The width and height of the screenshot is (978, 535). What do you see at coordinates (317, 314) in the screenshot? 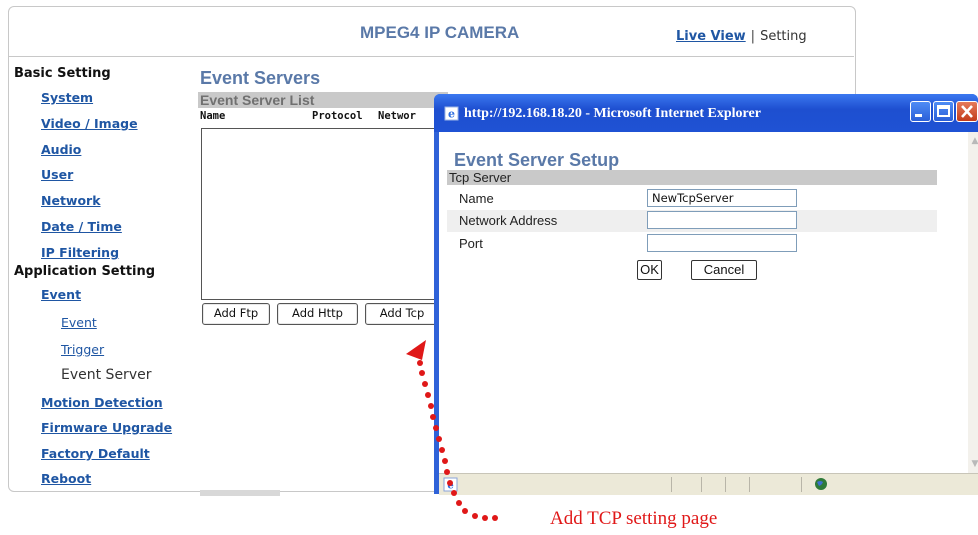
I see `add-http-button: Add Http` at bounding box center [317, 314].